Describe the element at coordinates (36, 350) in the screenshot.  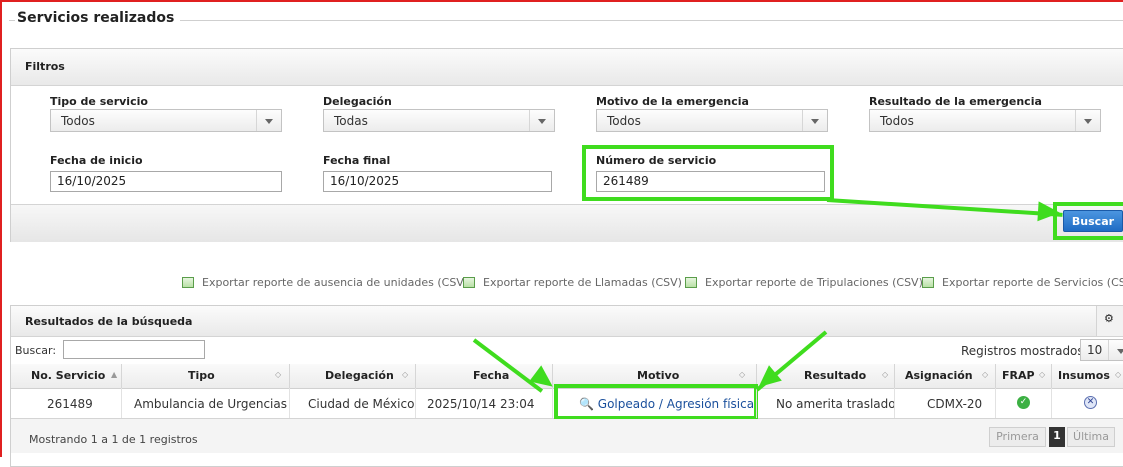
I see `results-search-label: Buscar:` at that location.